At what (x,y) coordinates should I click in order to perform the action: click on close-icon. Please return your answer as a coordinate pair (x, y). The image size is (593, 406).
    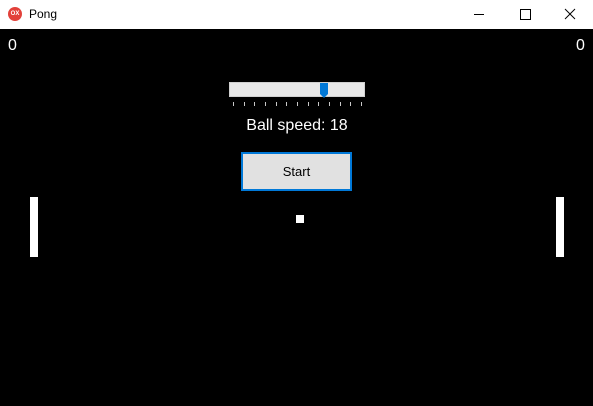
    Looking at the image, I should click on (570, 14).